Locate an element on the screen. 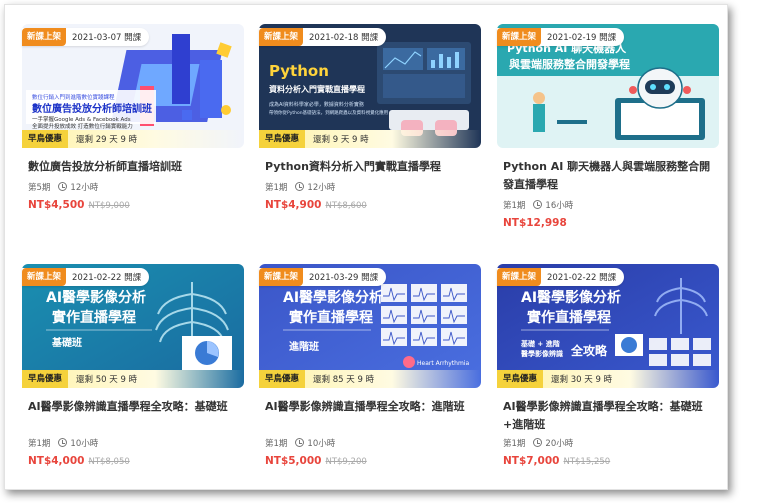 The width and height of the screenshot is (757, 503). early-bird-bar: 早鳥優惠 還剩 85 天 9 時 is located at coordinates (370, 379).